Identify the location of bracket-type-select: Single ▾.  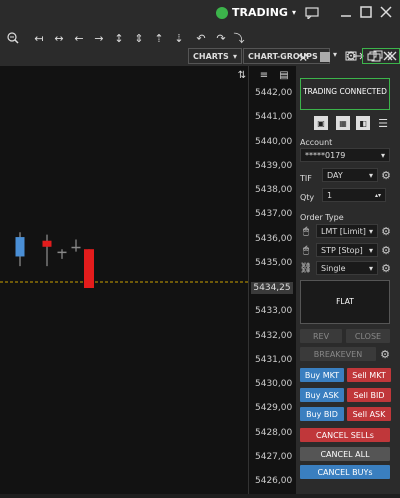
(347, 268).